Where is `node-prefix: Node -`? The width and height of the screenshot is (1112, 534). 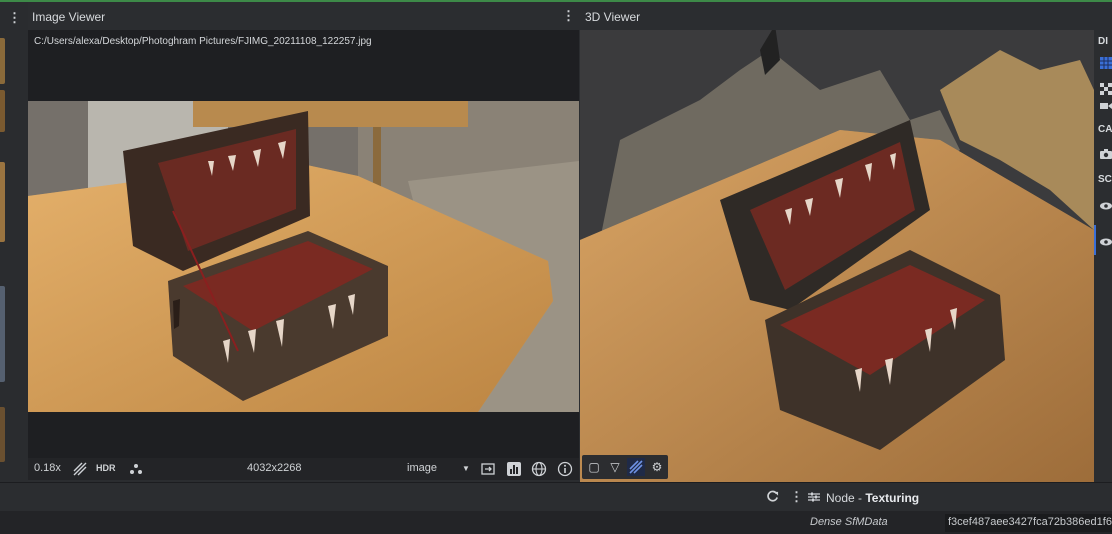
node-prefix: Node - is located at coordinates (846, 498).